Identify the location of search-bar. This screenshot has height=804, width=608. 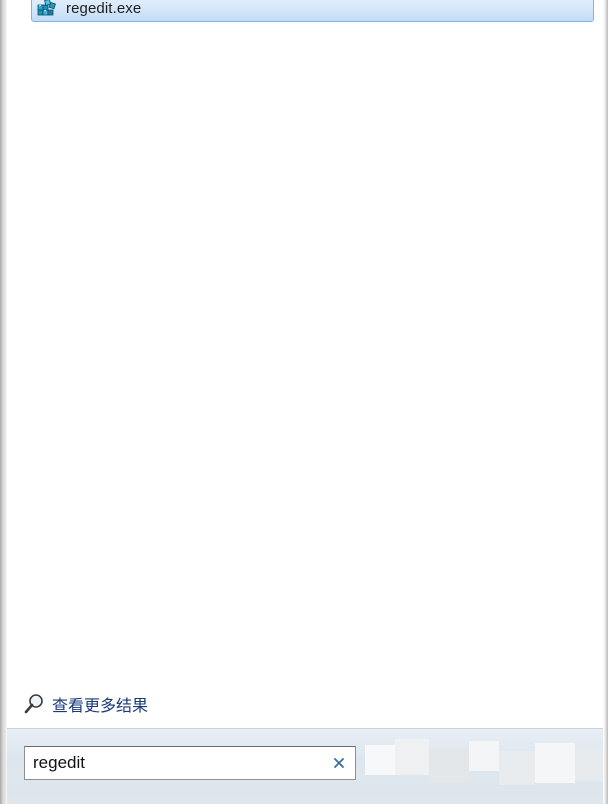
(305, 766).